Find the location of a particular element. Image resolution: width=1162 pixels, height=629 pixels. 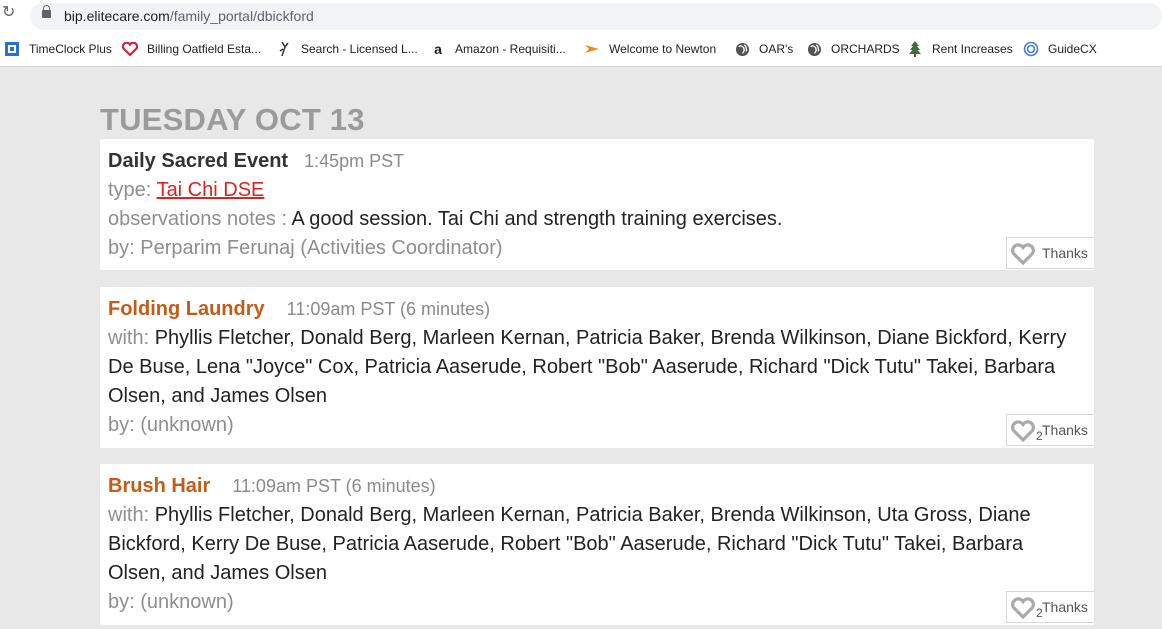

event-type-row: type: Tai Chi DSE is located at coordinates (186, 190).